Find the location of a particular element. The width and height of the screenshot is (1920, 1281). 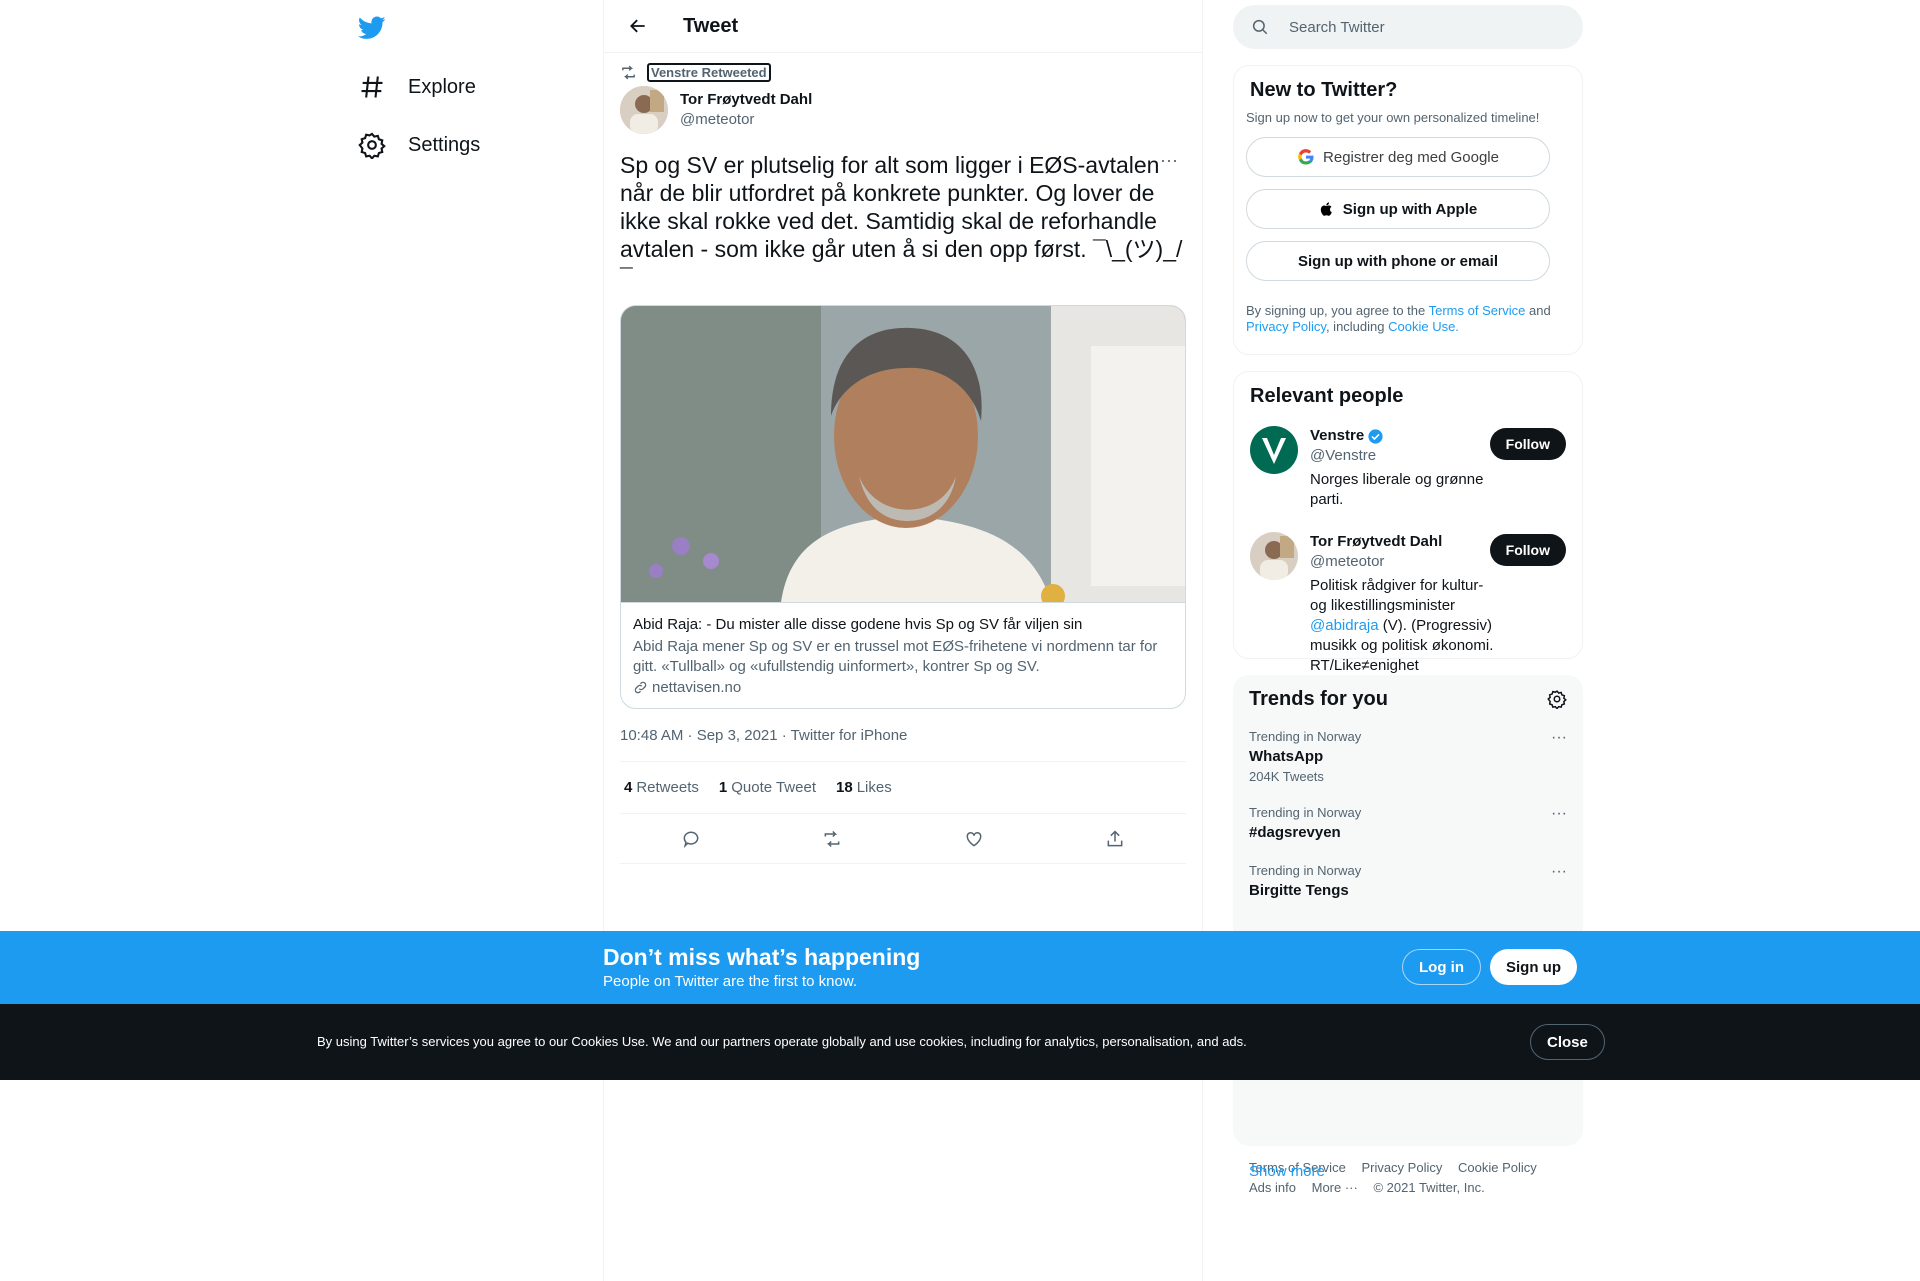

phone-email-signup-button: Sign up with phone or email is located at coordinates (1398, 261).